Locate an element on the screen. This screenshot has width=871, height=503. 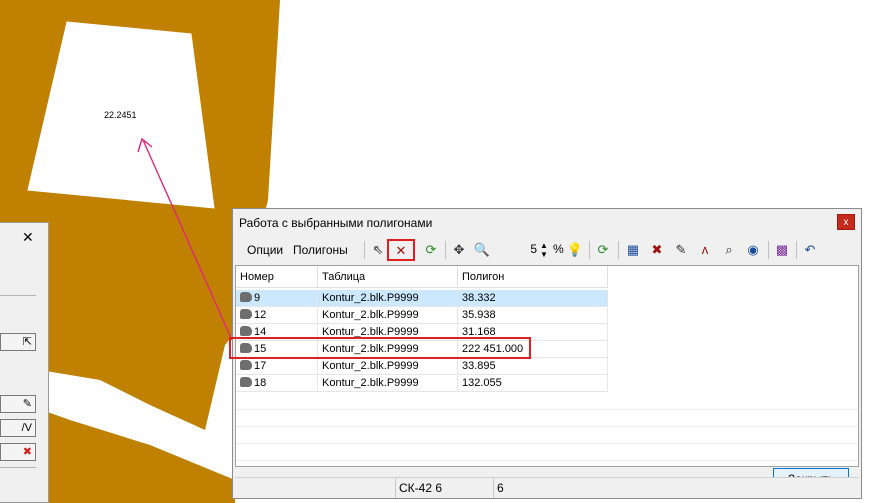
row-polygon: 33.895 is located at coordinates (533, 366).